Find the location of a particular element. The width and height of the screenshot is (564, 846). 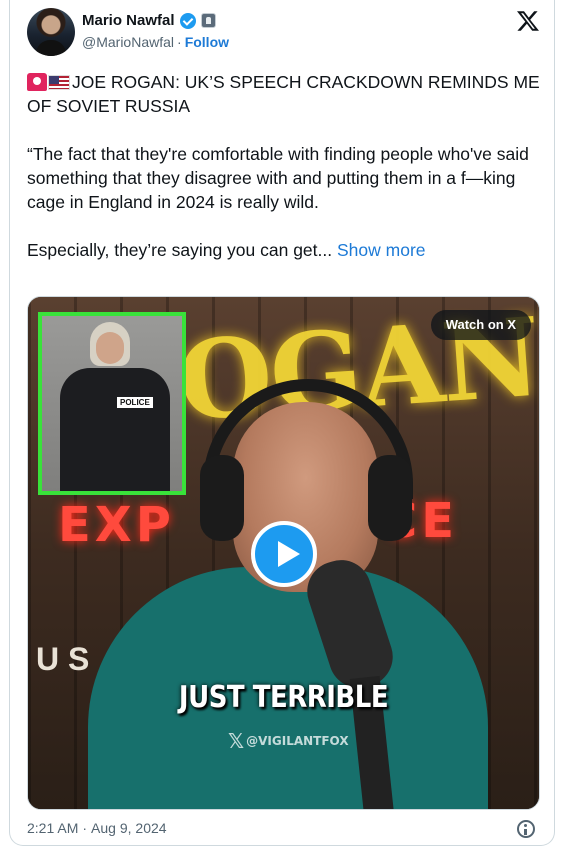

inset-officer-vest is located at coordinates (115, 429).